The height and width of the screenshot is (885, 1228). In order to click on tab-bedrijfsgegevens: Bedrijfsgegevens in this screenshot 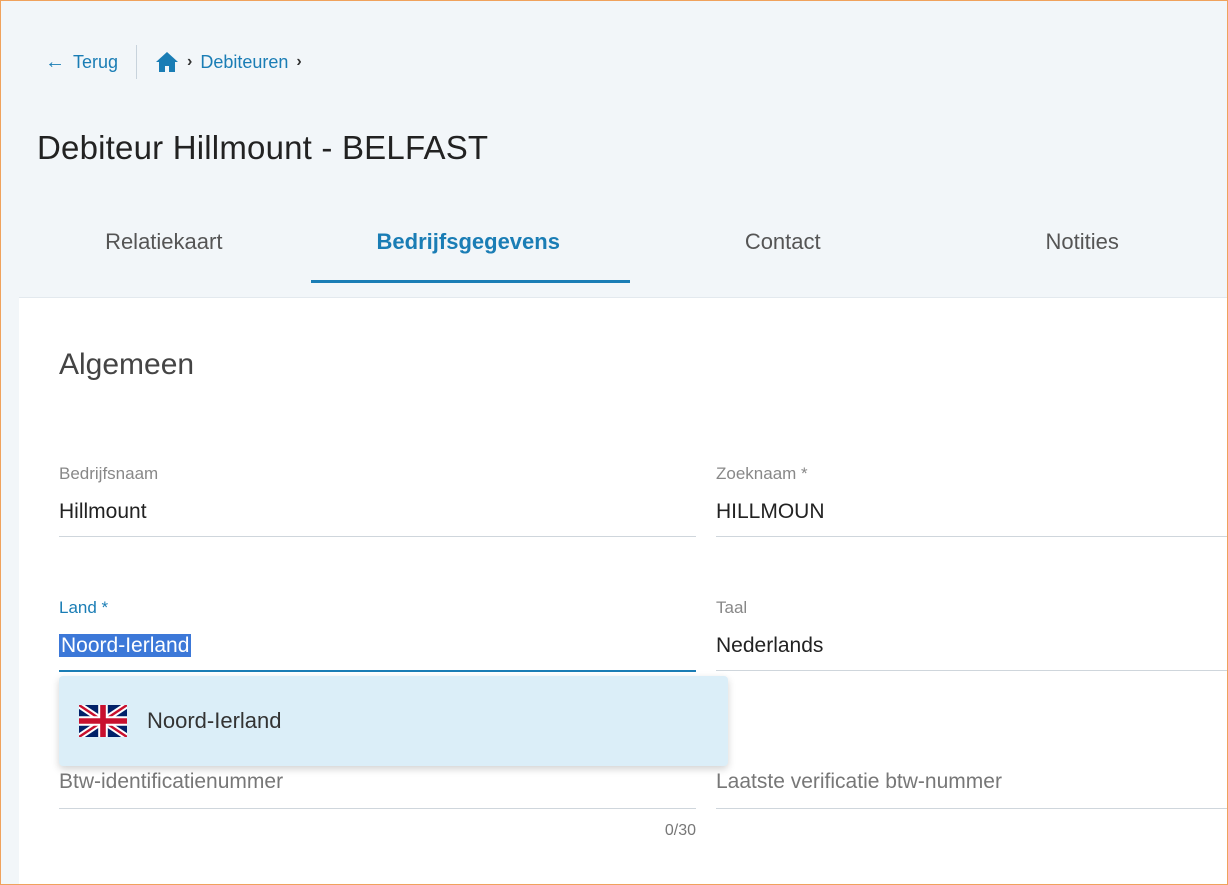, I will do `click(470, 242)`.